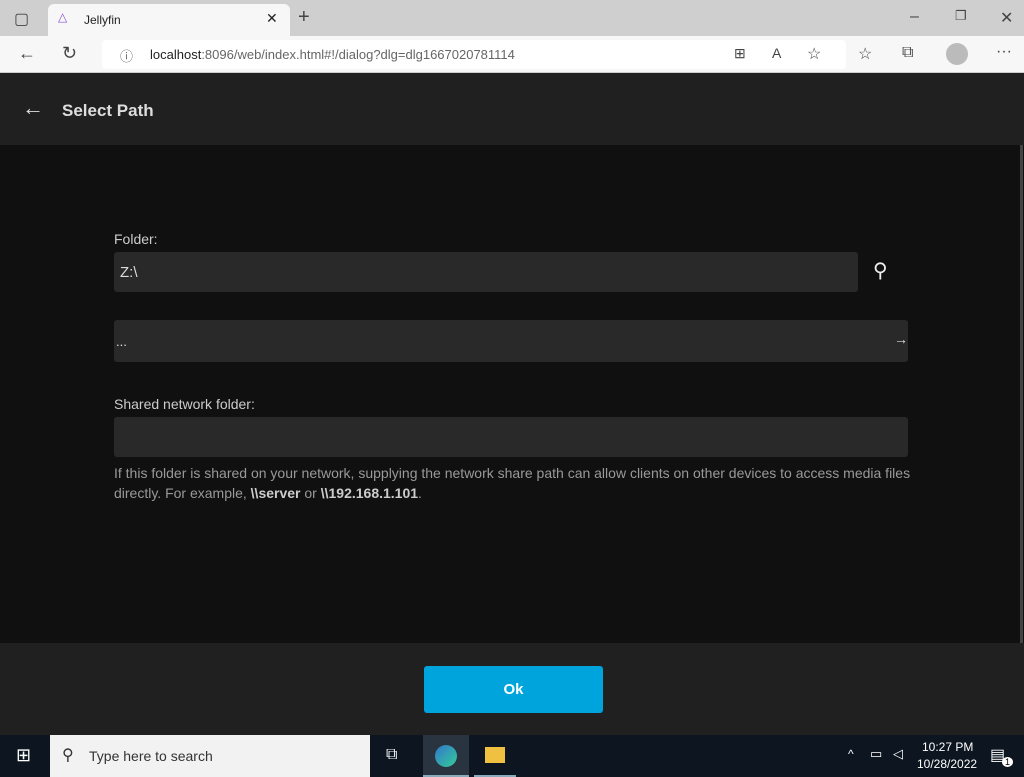 This screenshot has height=777, width=1024. What do you see at coordinates (486, 272) in the screenshot?
I see `folder-input: Z:\` at bounding box center [486, 272].